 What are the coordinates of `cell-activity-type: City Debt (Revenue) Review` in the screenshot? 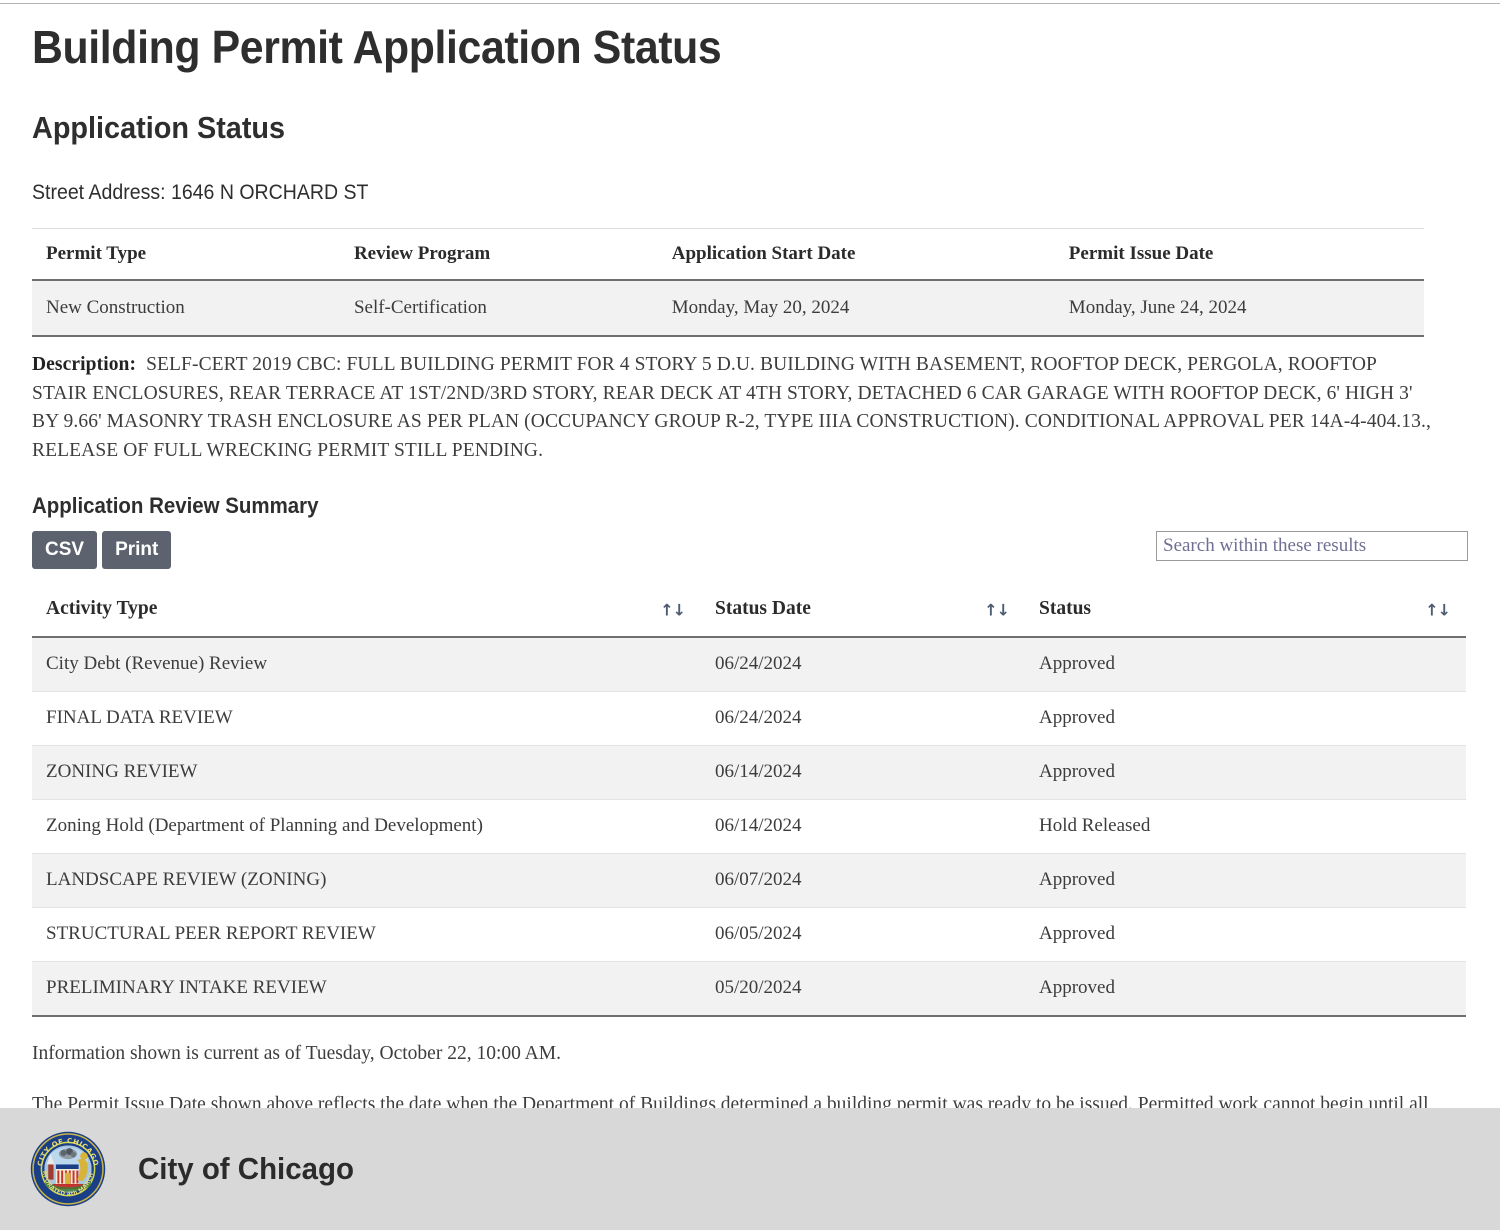 It's located at (366, 664).